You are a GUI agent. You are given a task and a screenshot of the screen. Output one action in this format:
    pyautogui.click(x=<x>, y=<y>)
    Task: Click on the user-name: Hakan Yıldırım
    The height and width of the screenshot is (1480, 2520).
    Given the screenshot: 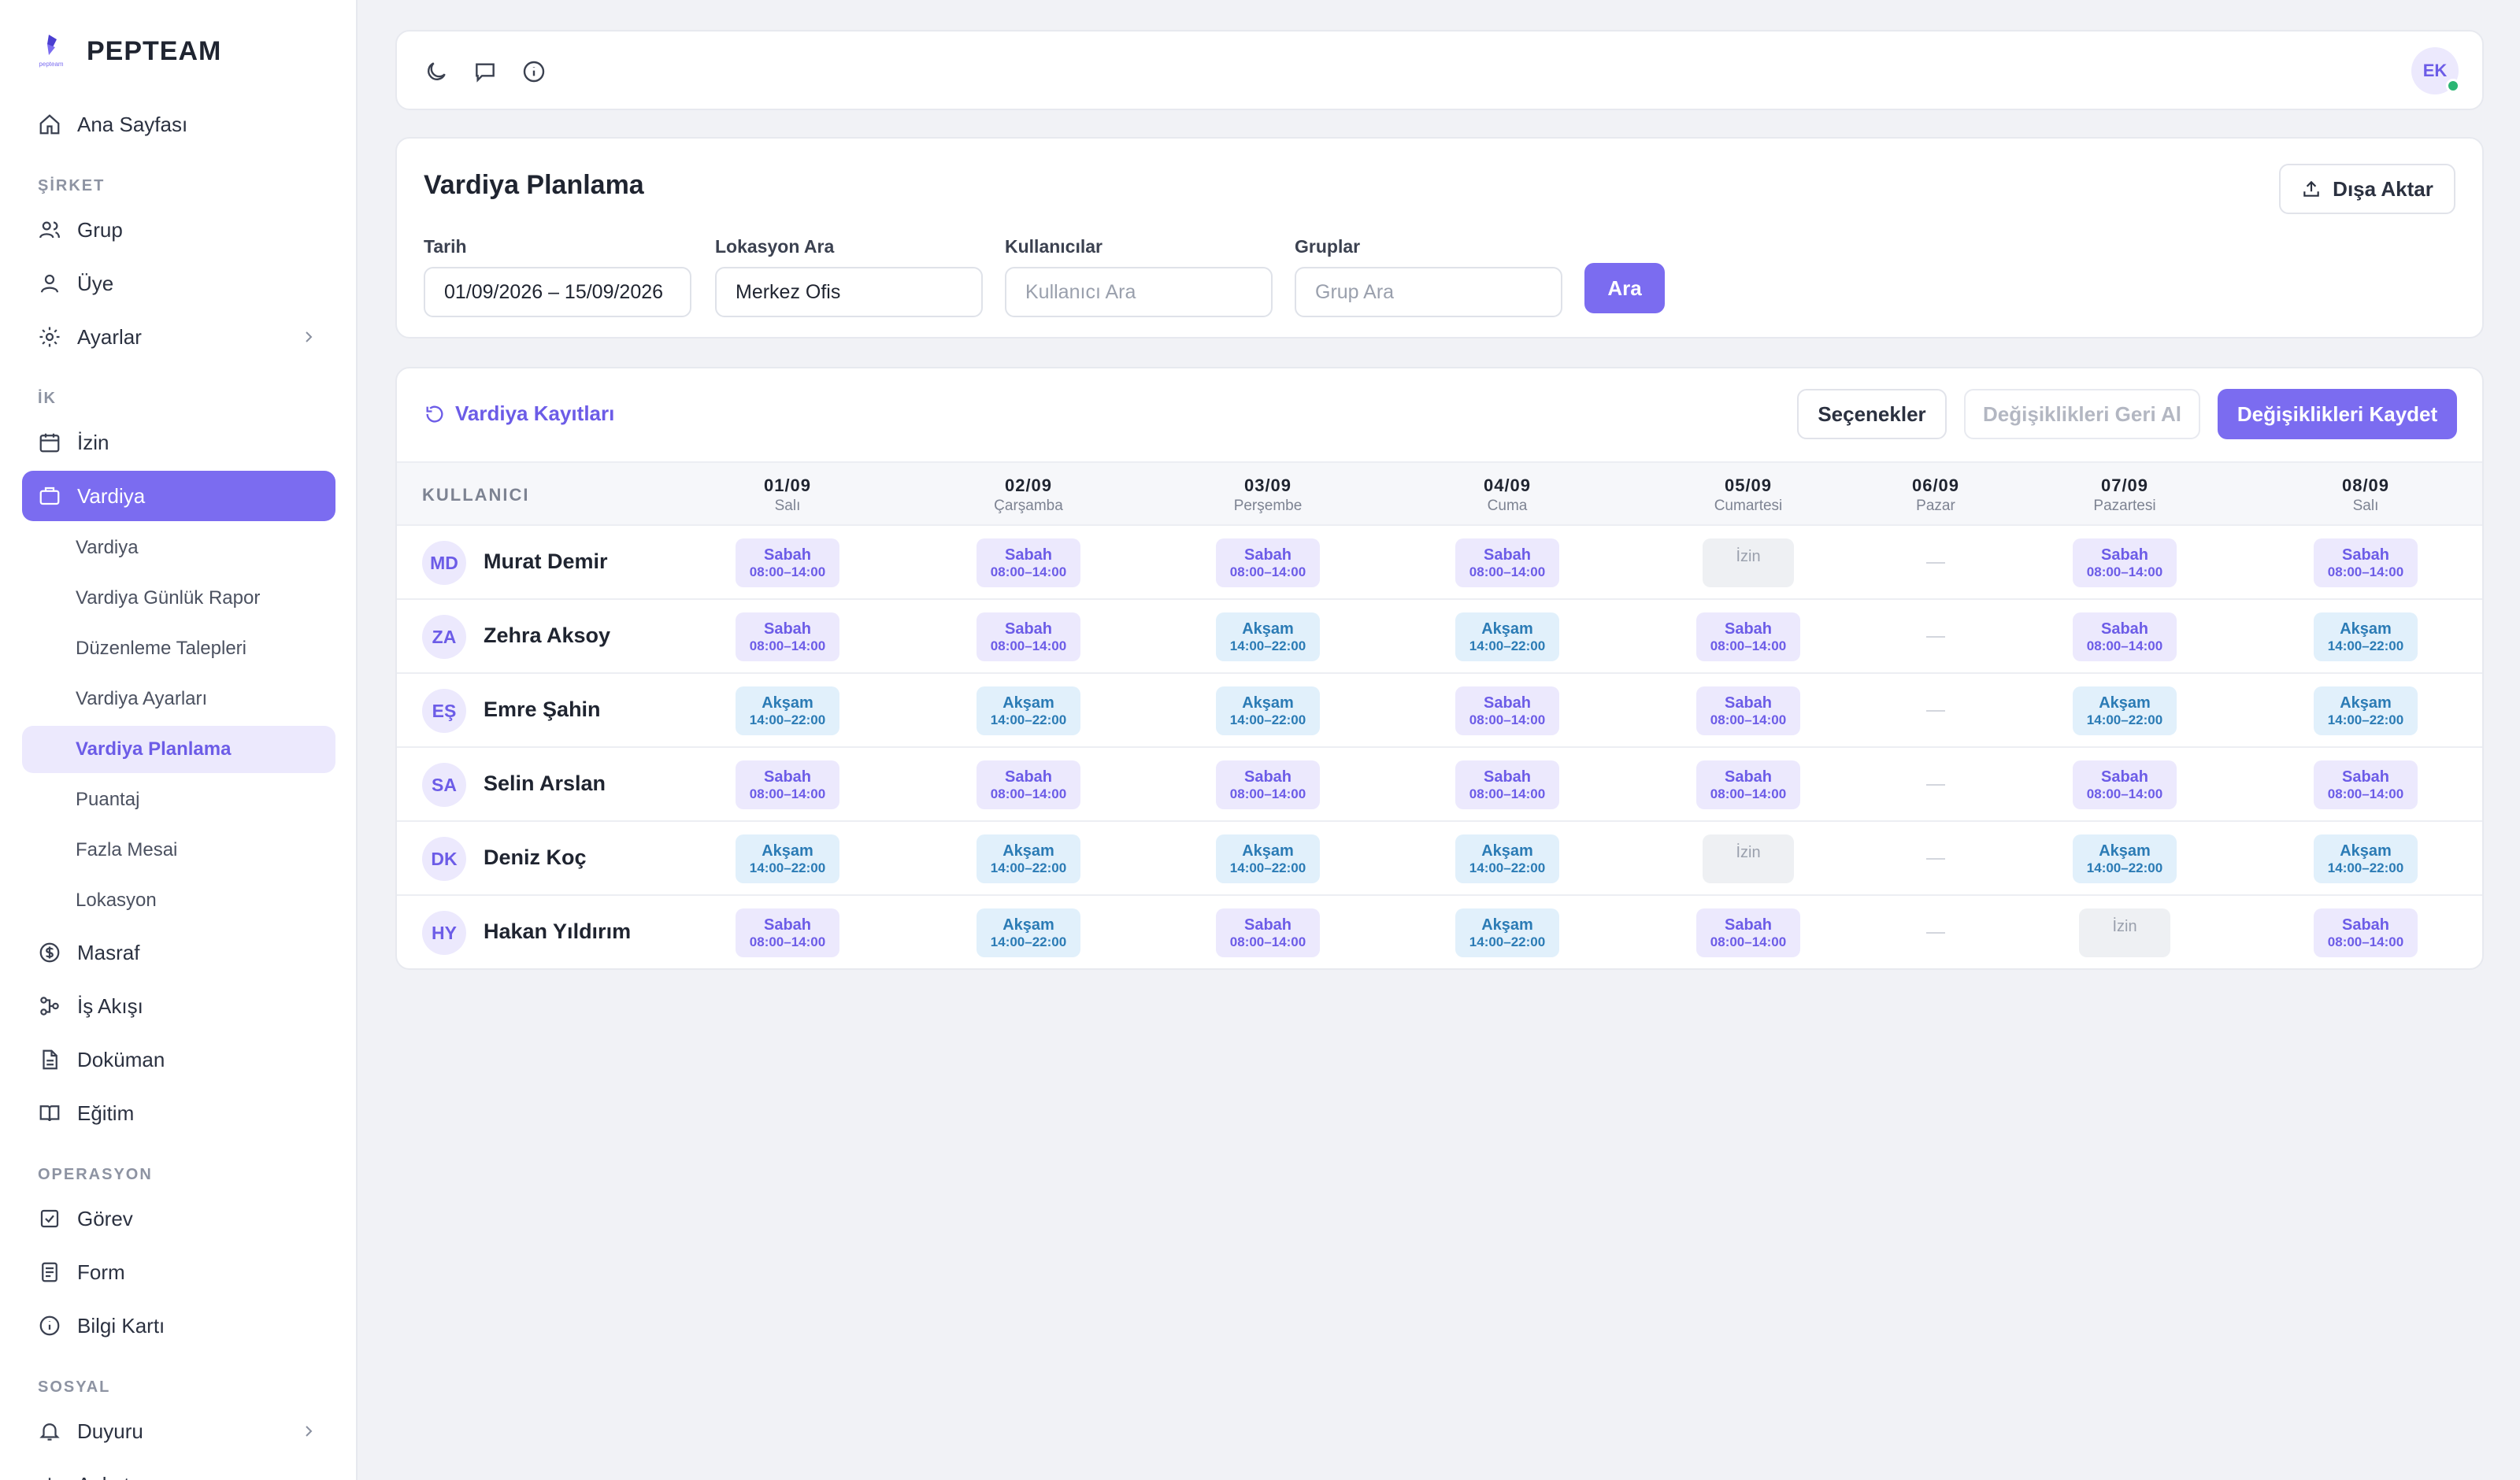 What is the action you would take?
    pyautogui.click(x=557, y=931)
    